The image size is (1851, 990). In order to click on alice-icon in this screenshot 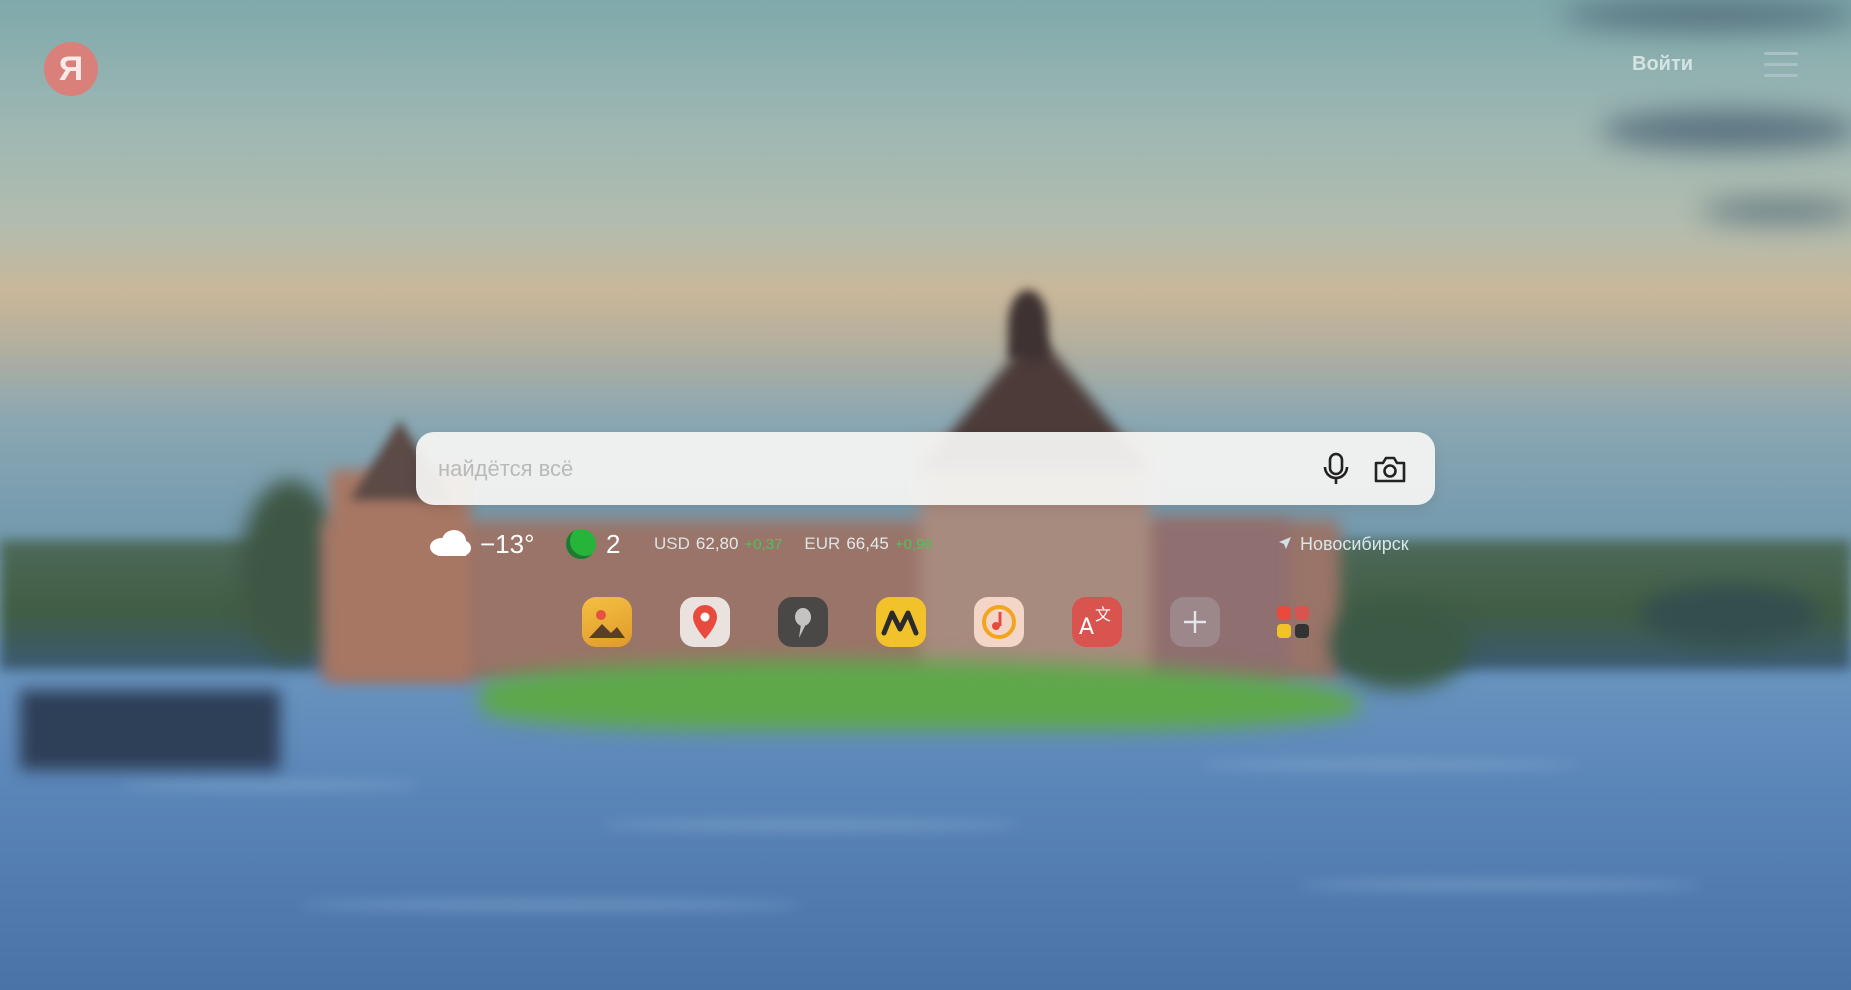, I will do `click(803, 622)`.